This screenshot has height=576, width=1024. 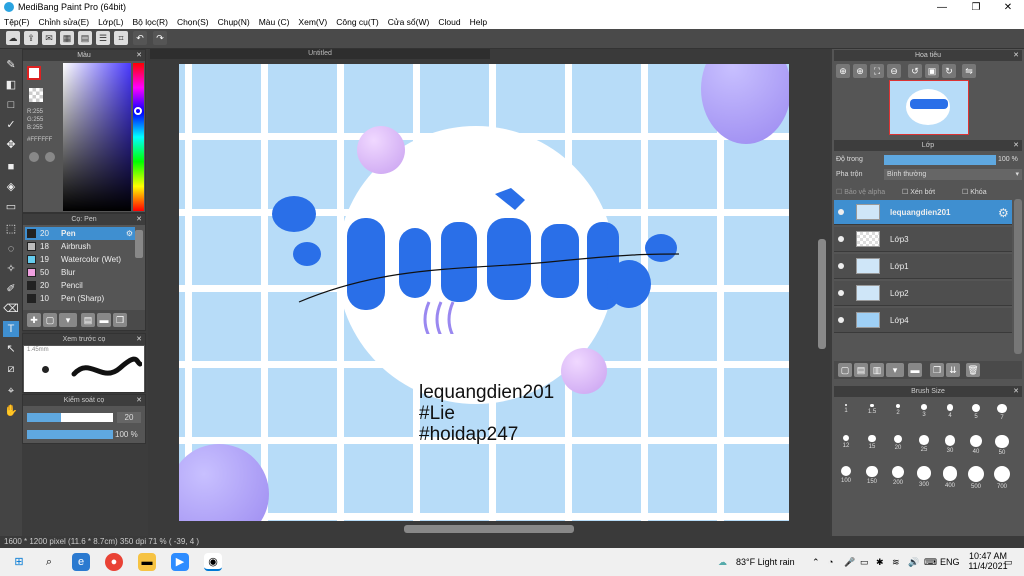 What do you see at coordinates (150, 22) in the screenshot?
I see `menu-filter: Bộ lọc(R)` at bounding box center [150, 22].